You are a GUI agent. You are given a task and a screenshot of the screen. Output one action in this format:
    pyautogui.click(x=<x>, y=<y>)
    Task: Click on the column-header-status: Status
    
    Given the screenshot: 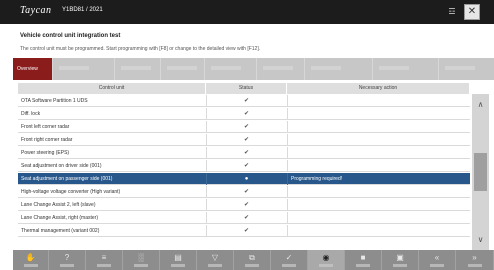 What is the action you would take?
    pyautogui.click(x=246, y=88)
    